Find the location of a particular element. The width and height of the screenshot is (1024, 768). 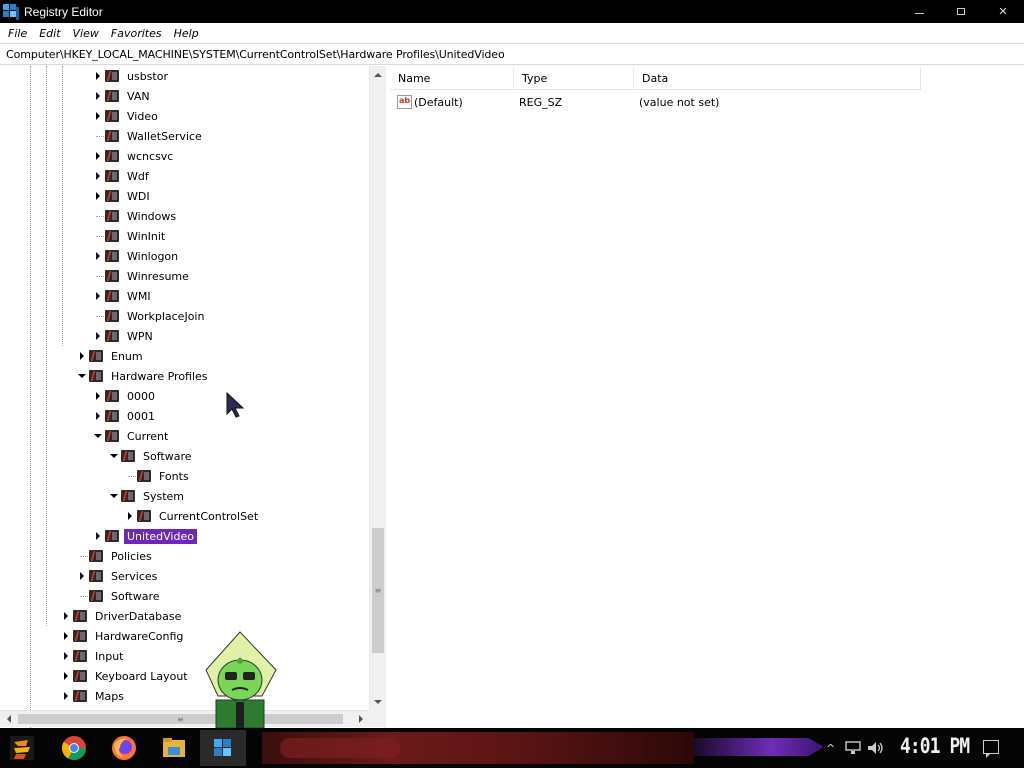

tree-node-windows: Windows is located at coordinates (135, 216).